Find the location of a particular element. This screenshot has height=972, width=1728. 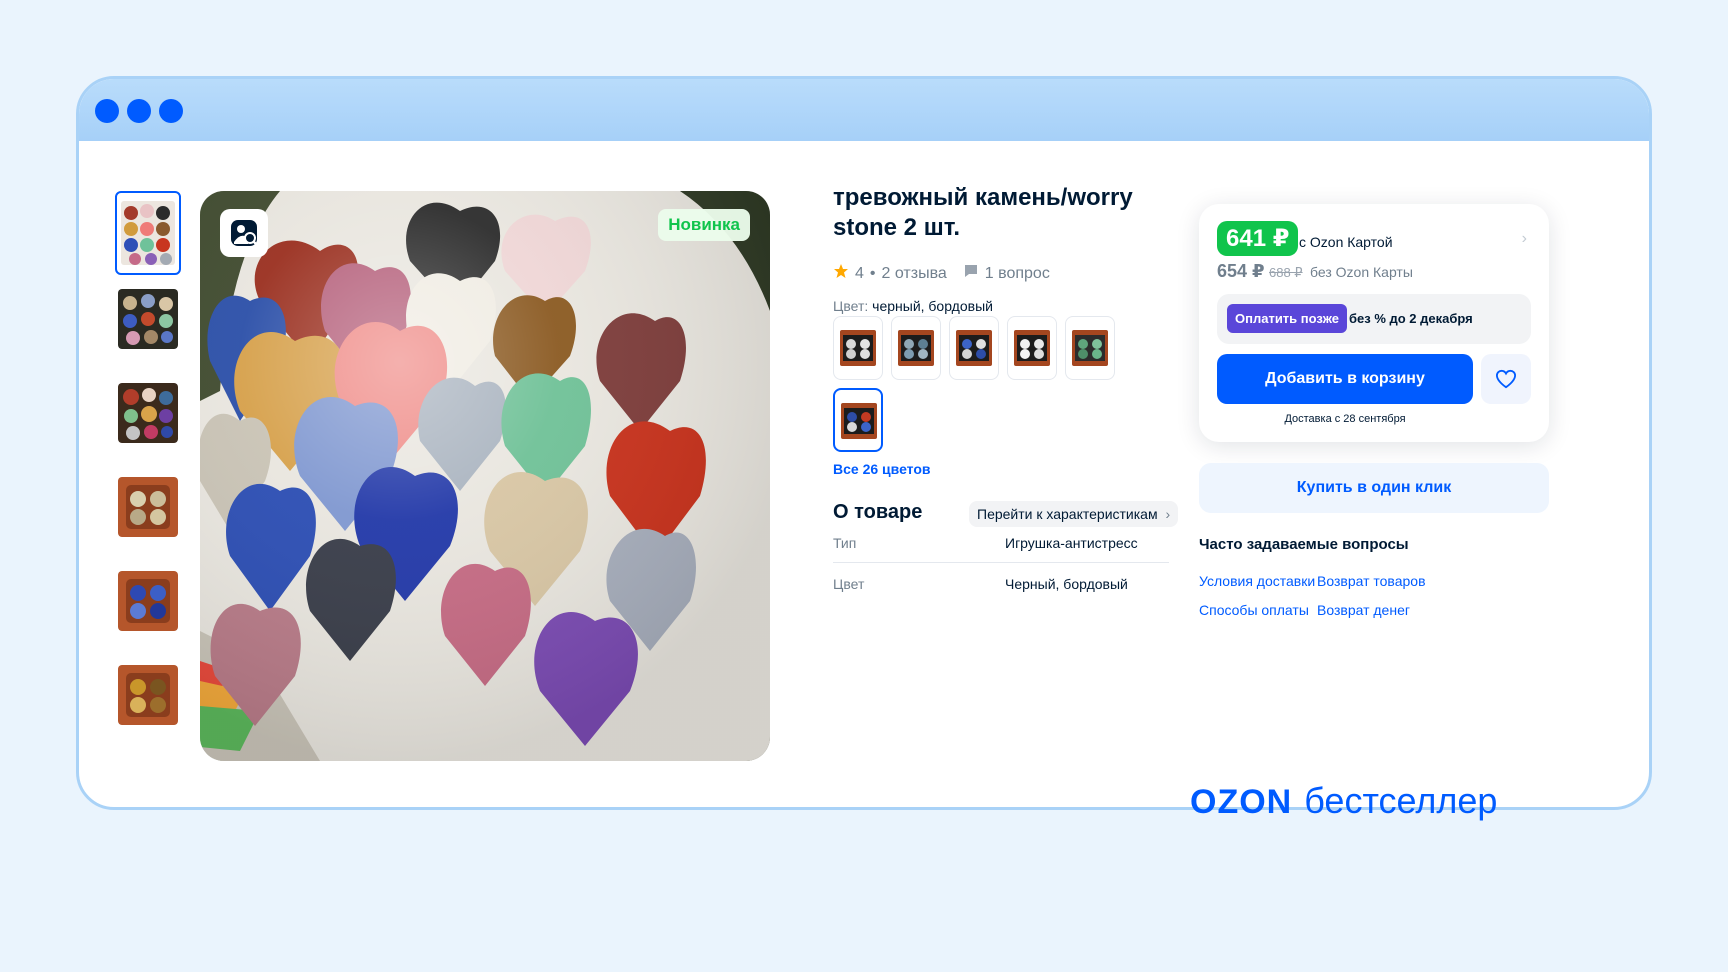

reviews-link: 2 отзыва is located at coordinates (914, 274).